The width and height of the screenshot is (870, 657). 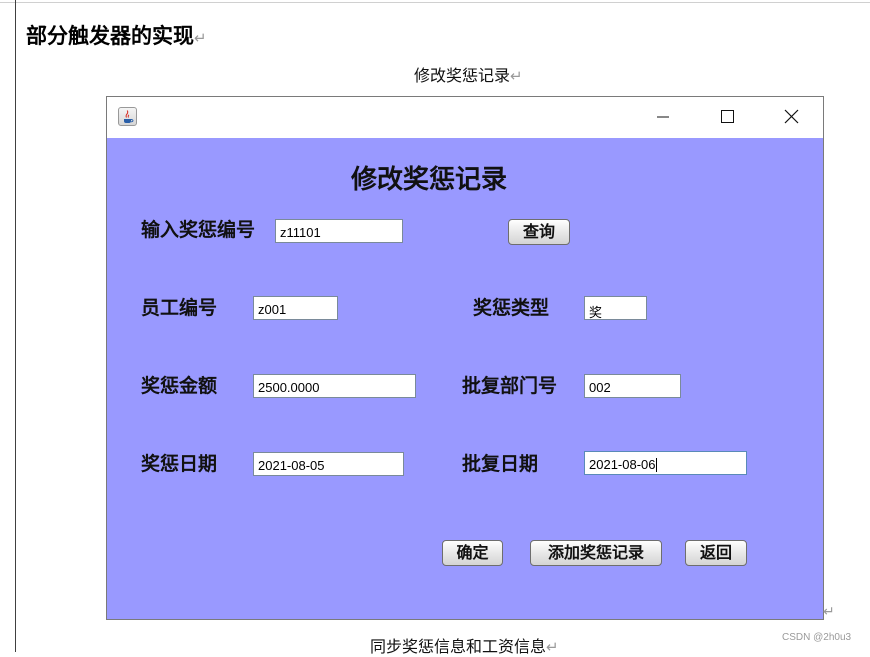 What do you see at coordinates (511, 308) in the screenshot?
I see `type-label: 奖惩类型` at bounding box center [511, 308].